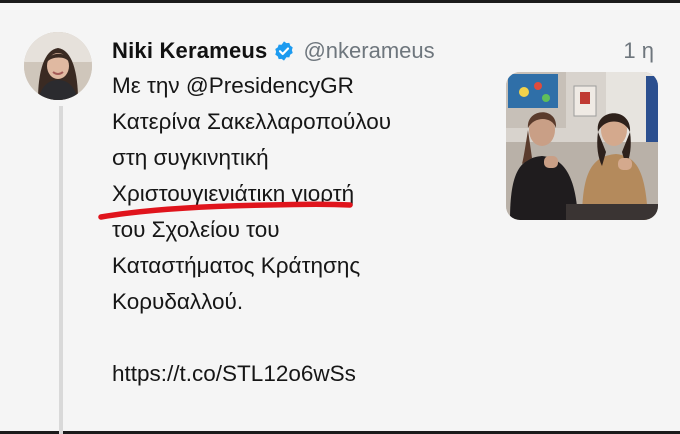 The width and height of the screenshot is (680, 434). I want to click on tweet-text-line: Με την @PresidencyGR, so click(233, 85).